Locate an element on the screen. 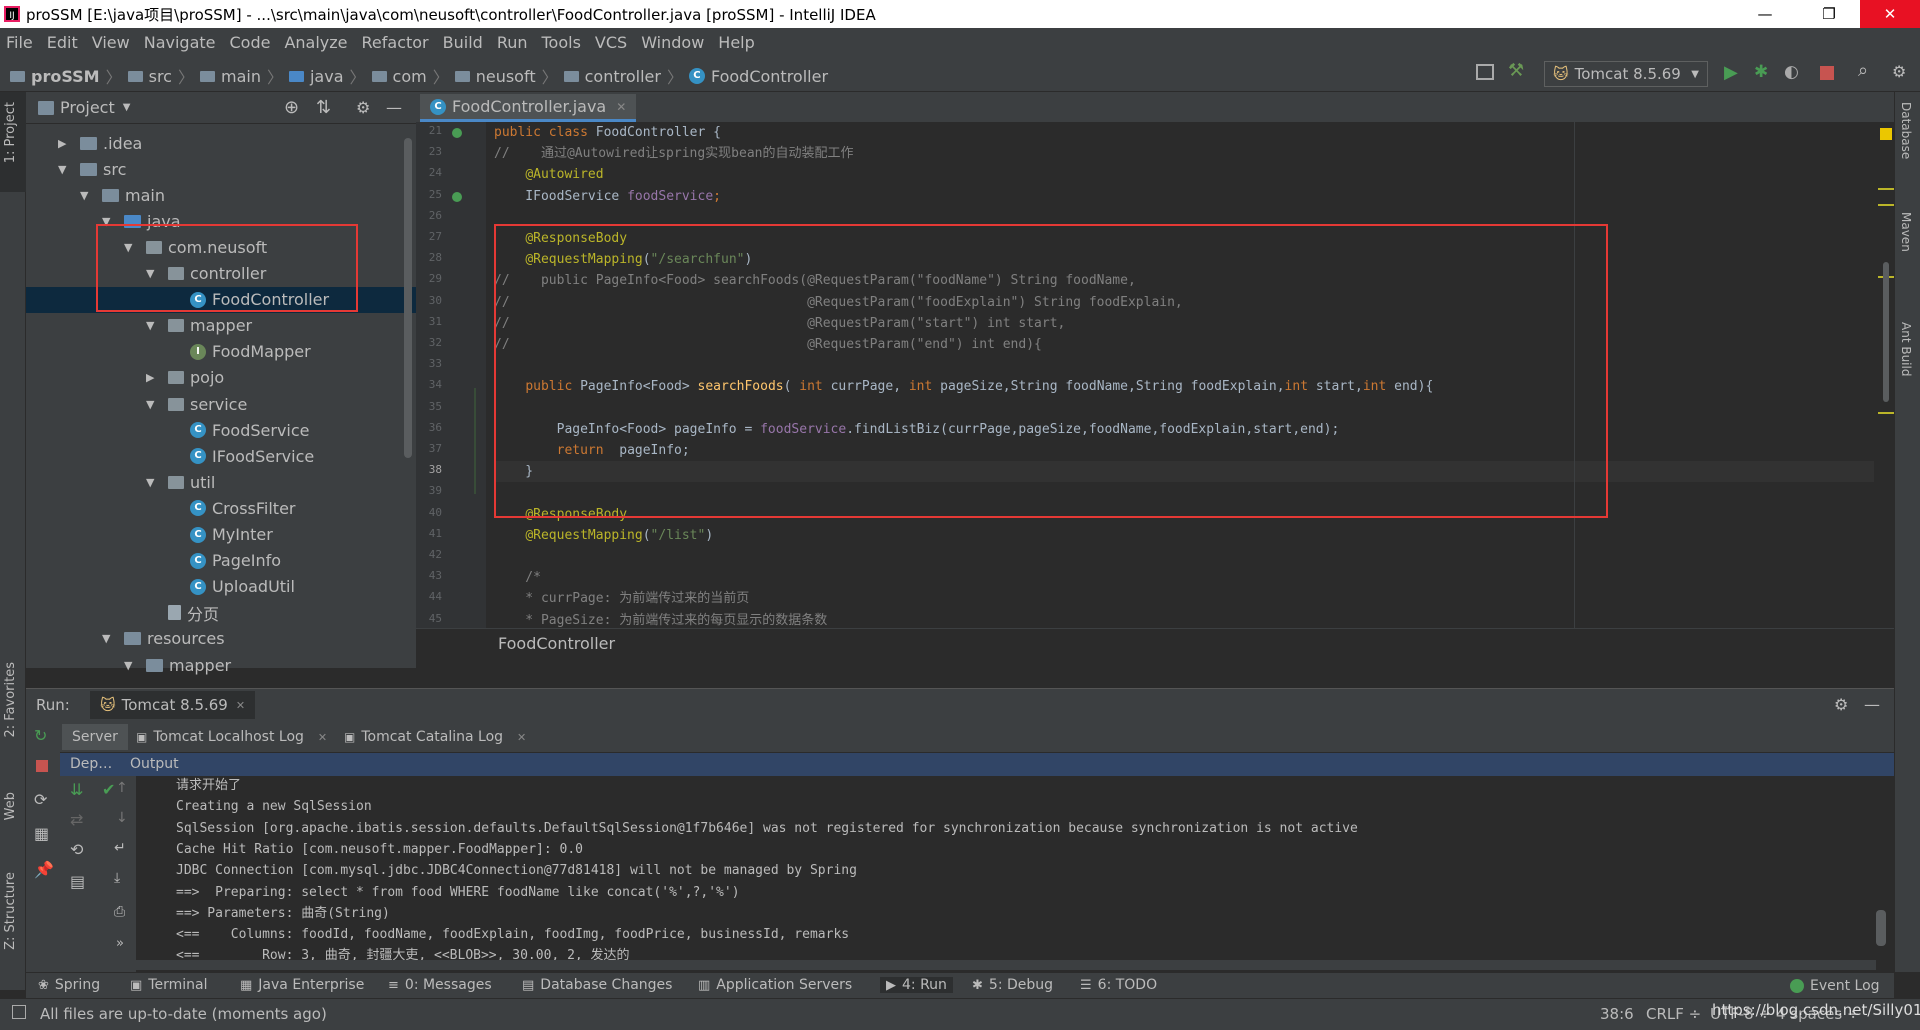 This screenshot has width=1920, height=1030. menu-navigate: Navigate is located at coordinates (180, 42).